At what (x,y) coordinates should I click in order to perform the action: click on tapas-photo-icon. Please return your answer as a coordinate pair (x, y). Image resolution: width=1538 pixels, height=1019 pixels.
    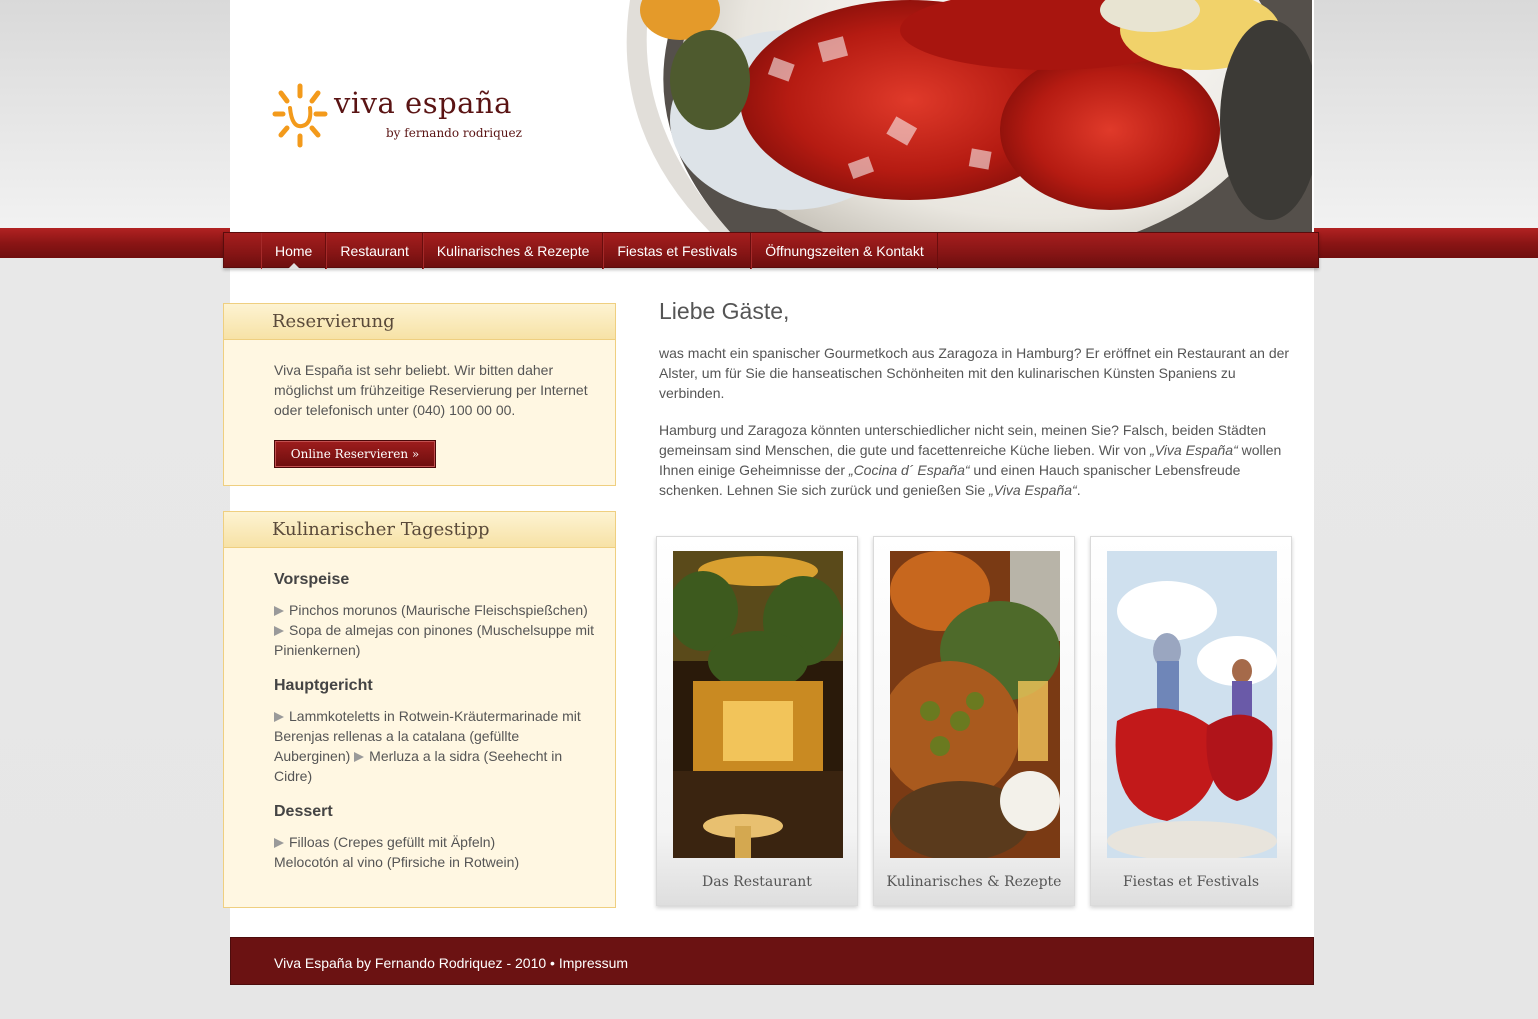
    Looking at the image, I should click on (975, 704).